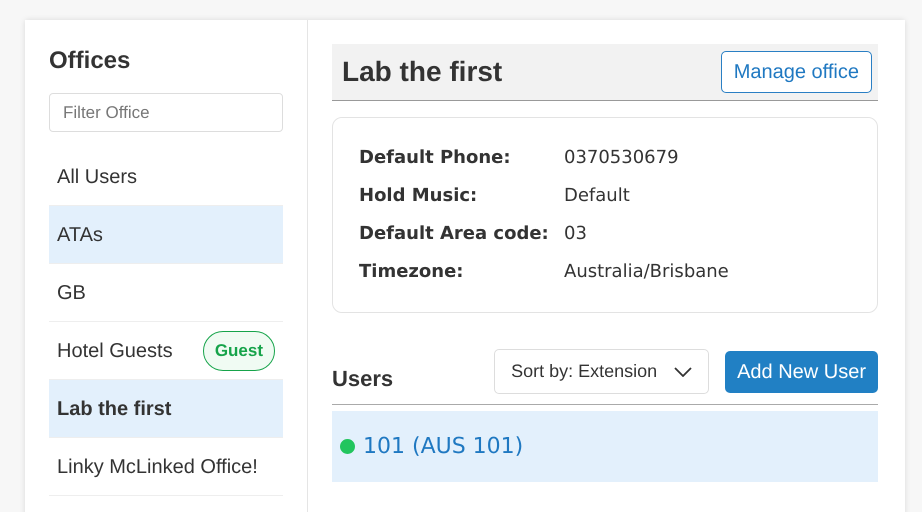 Image resolution: width=922 pixels, height=512 pixels. What do you see at coordinates (605, 446) in the screenshot?
I see `user-row: 101 (AUS 101)` at bounding box center [605, 446].